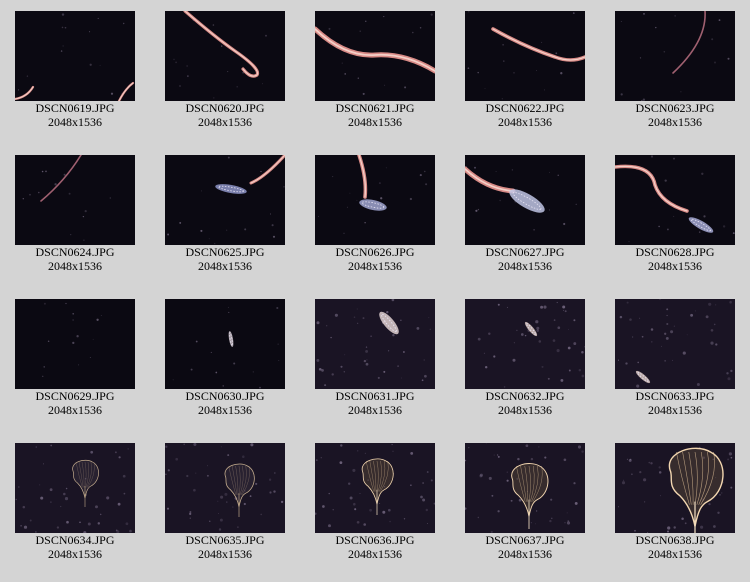 This screenshot has height=582, width=750. Describe the element at coordinates (225, 108) in the screenshot. I see `thumbnail-filename: DSCN0620.JPG` at that location.